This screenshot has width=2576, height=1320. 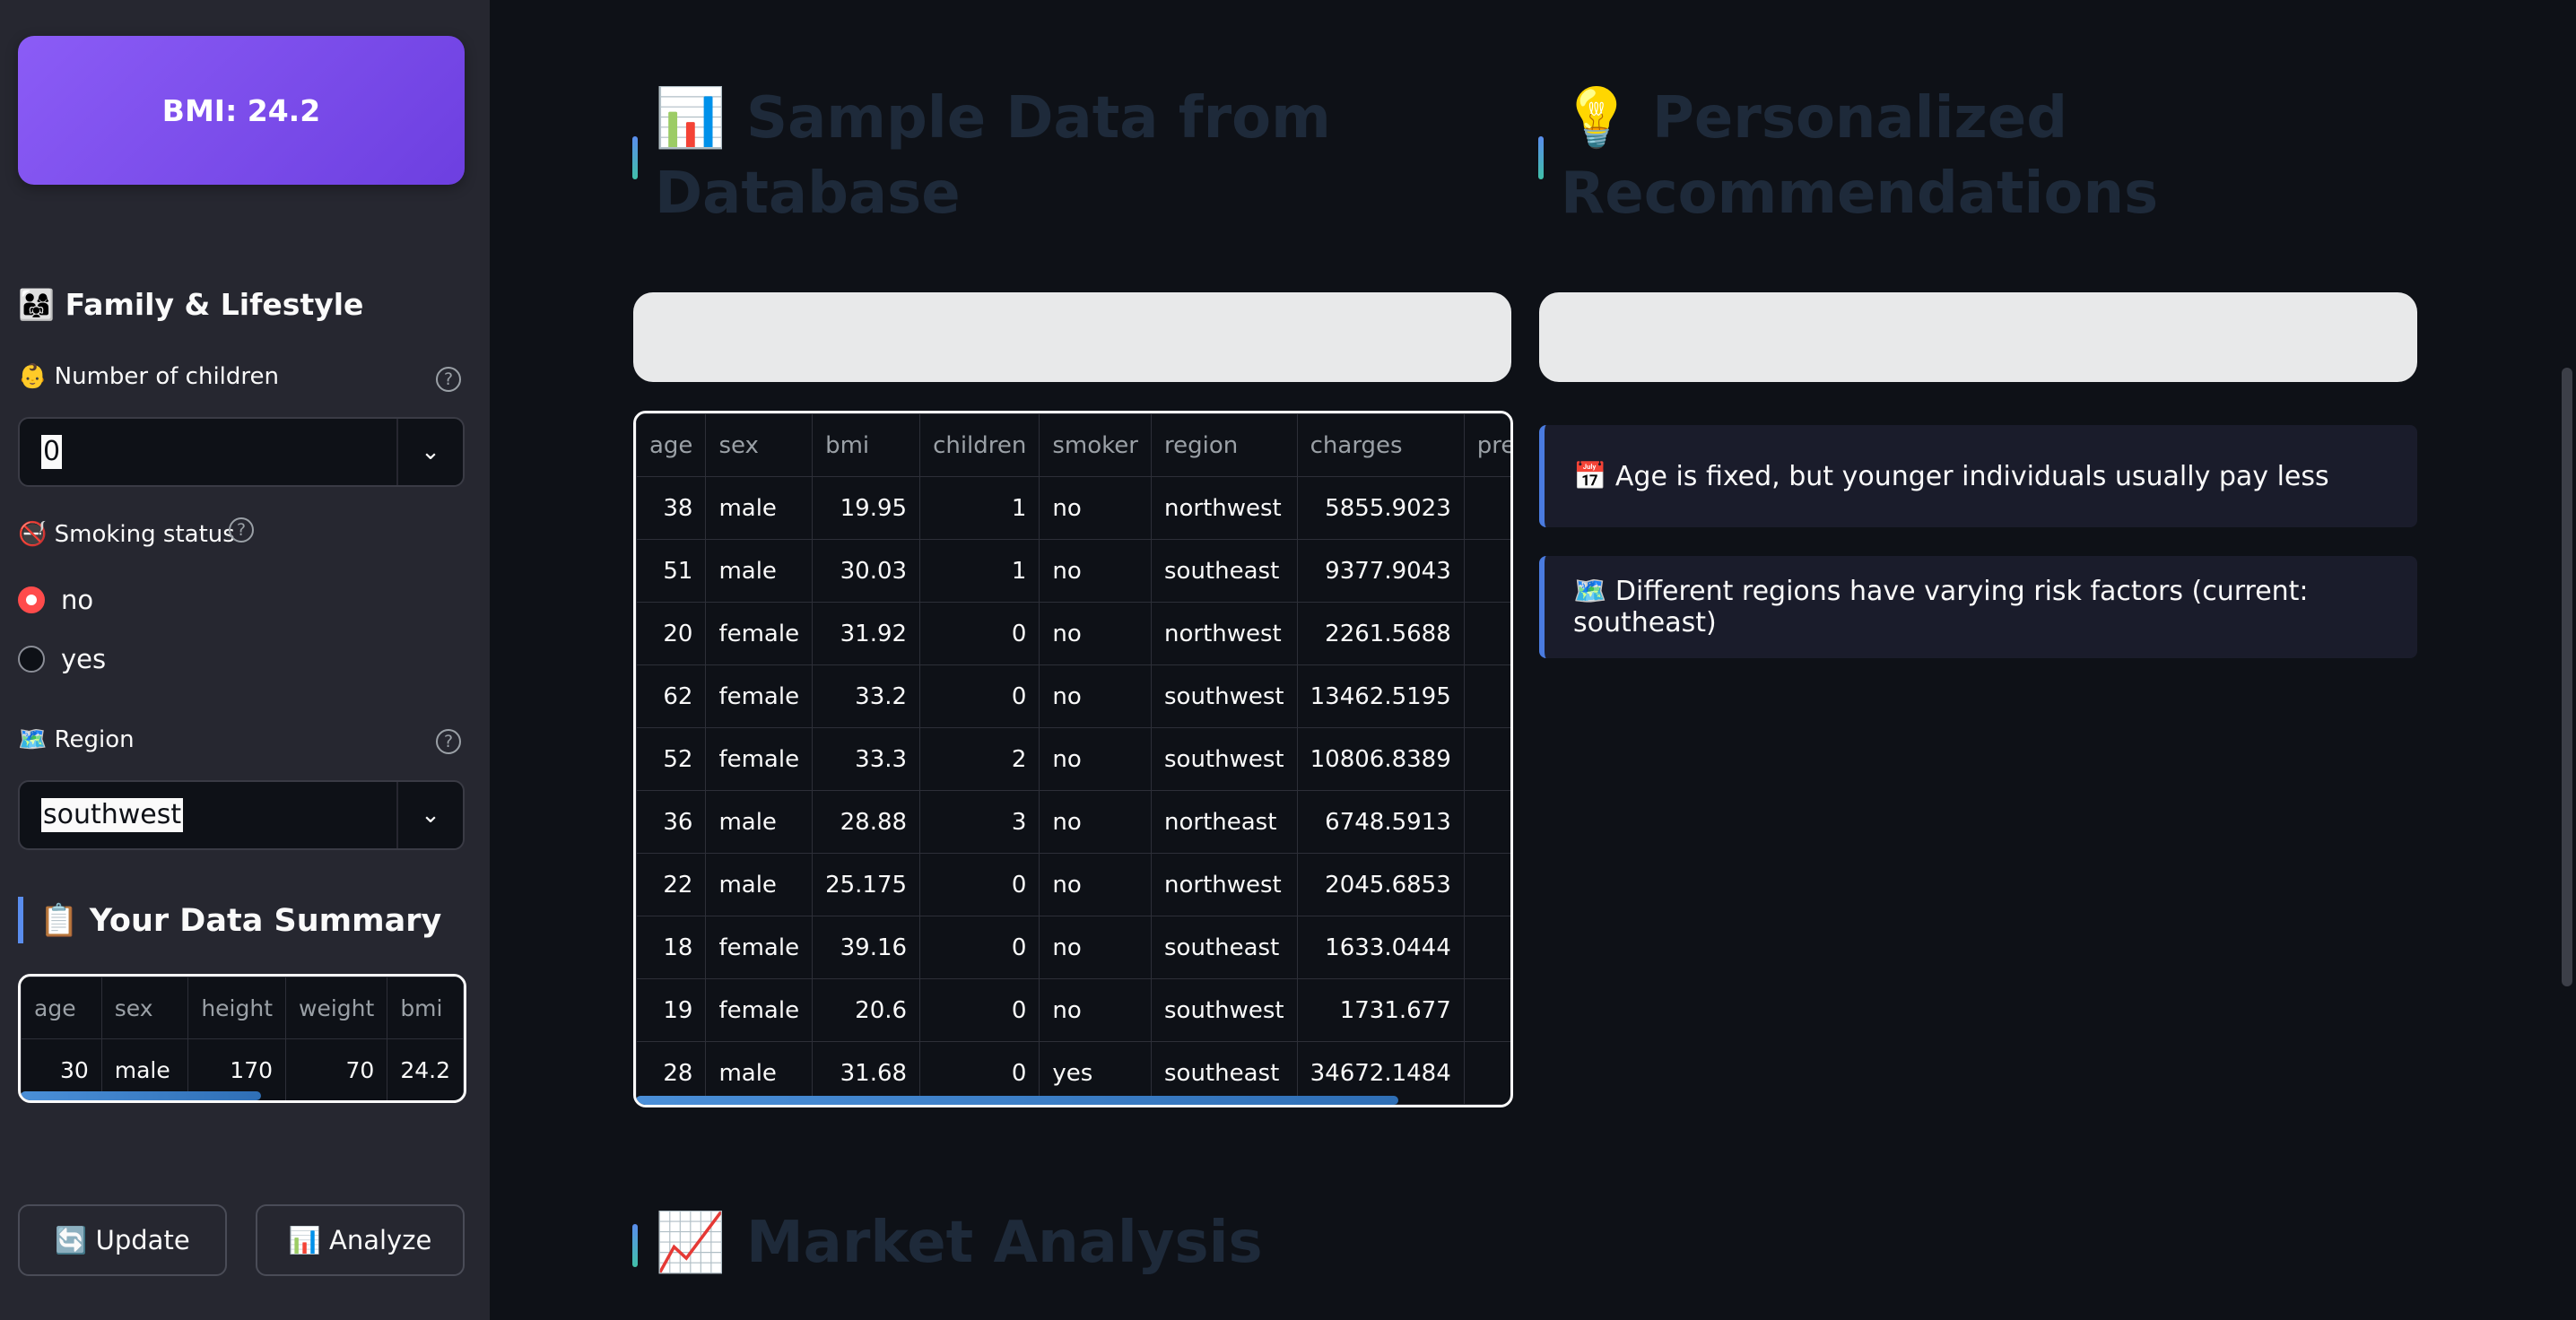 What do you see at coordinates (866, 822) in the screenshot?
I see `table-cell: 28.88` at bounding box center [866, 822].